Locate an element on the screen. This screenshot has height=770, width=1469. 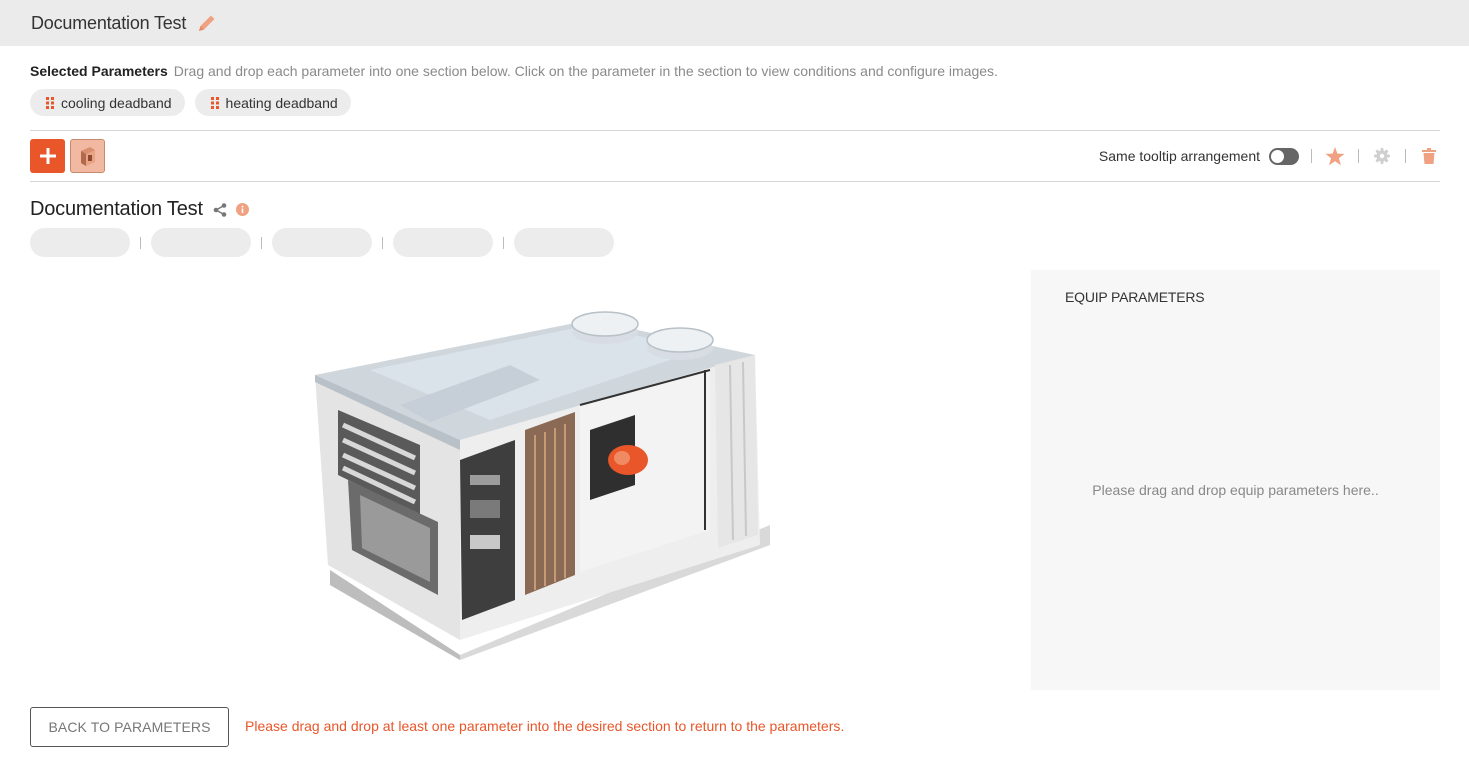
gear-icon is located at coordinates (1382, 156).